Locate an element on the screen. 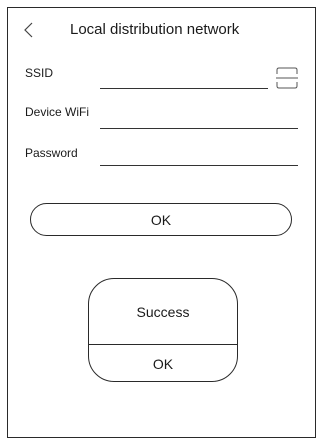  page-title: Local distribution network is located at coordinates (155, 29).